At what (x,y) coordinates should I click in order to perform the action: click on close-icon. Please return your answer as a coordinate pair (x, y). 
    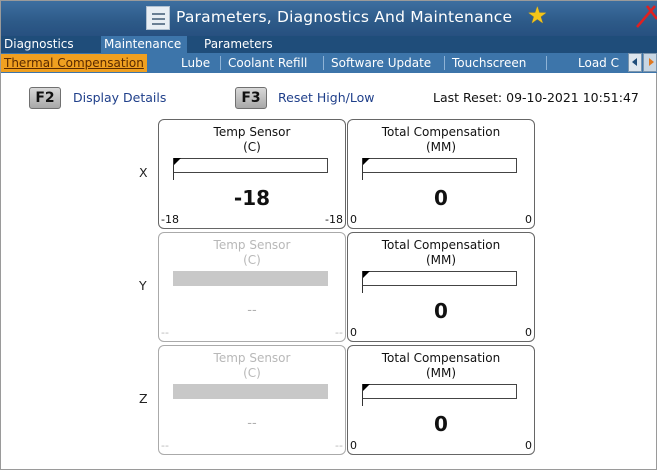
    Looking at the image, I should click on (645, 17).